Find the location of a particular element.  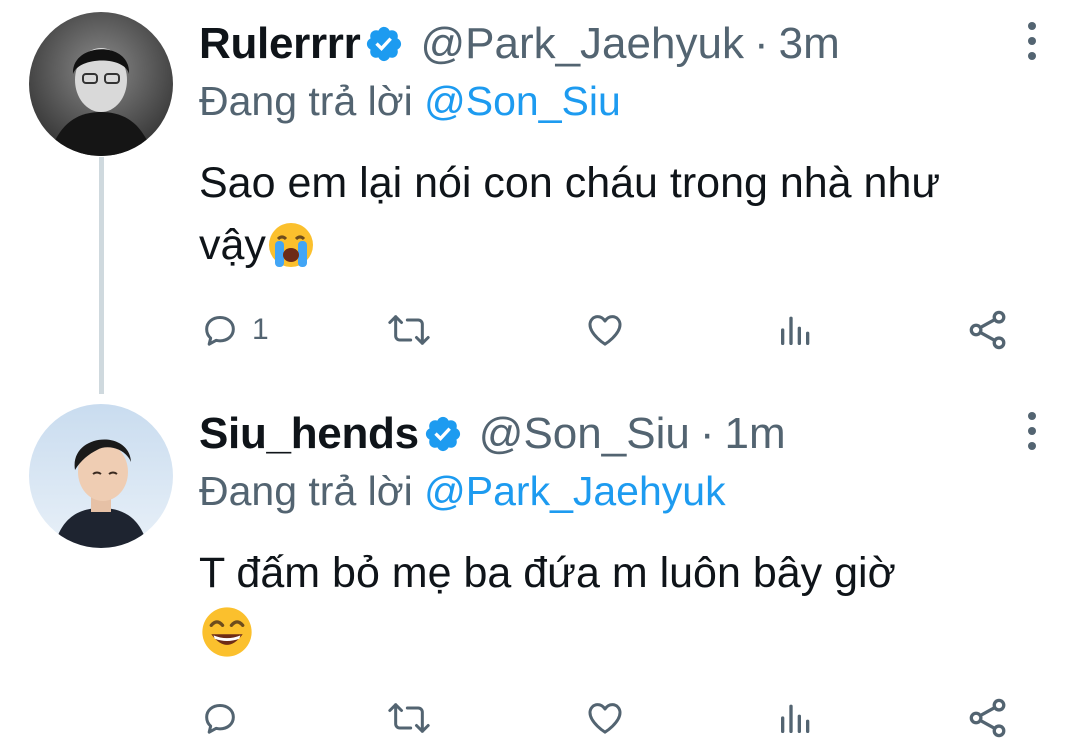

display-name: Rulerrrr is located at coordinates (280, 44).